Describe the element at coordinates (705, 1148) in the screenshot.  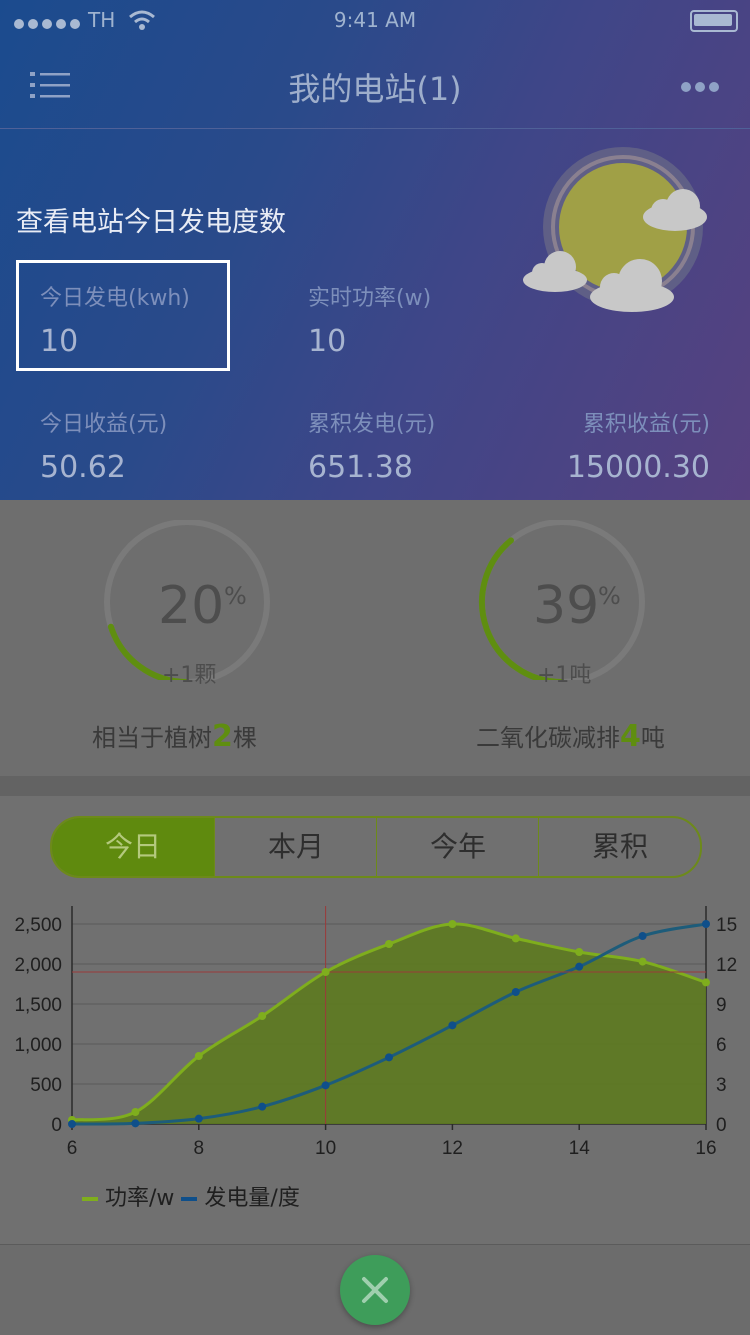
I see `x-tick-label: 16` at that location.